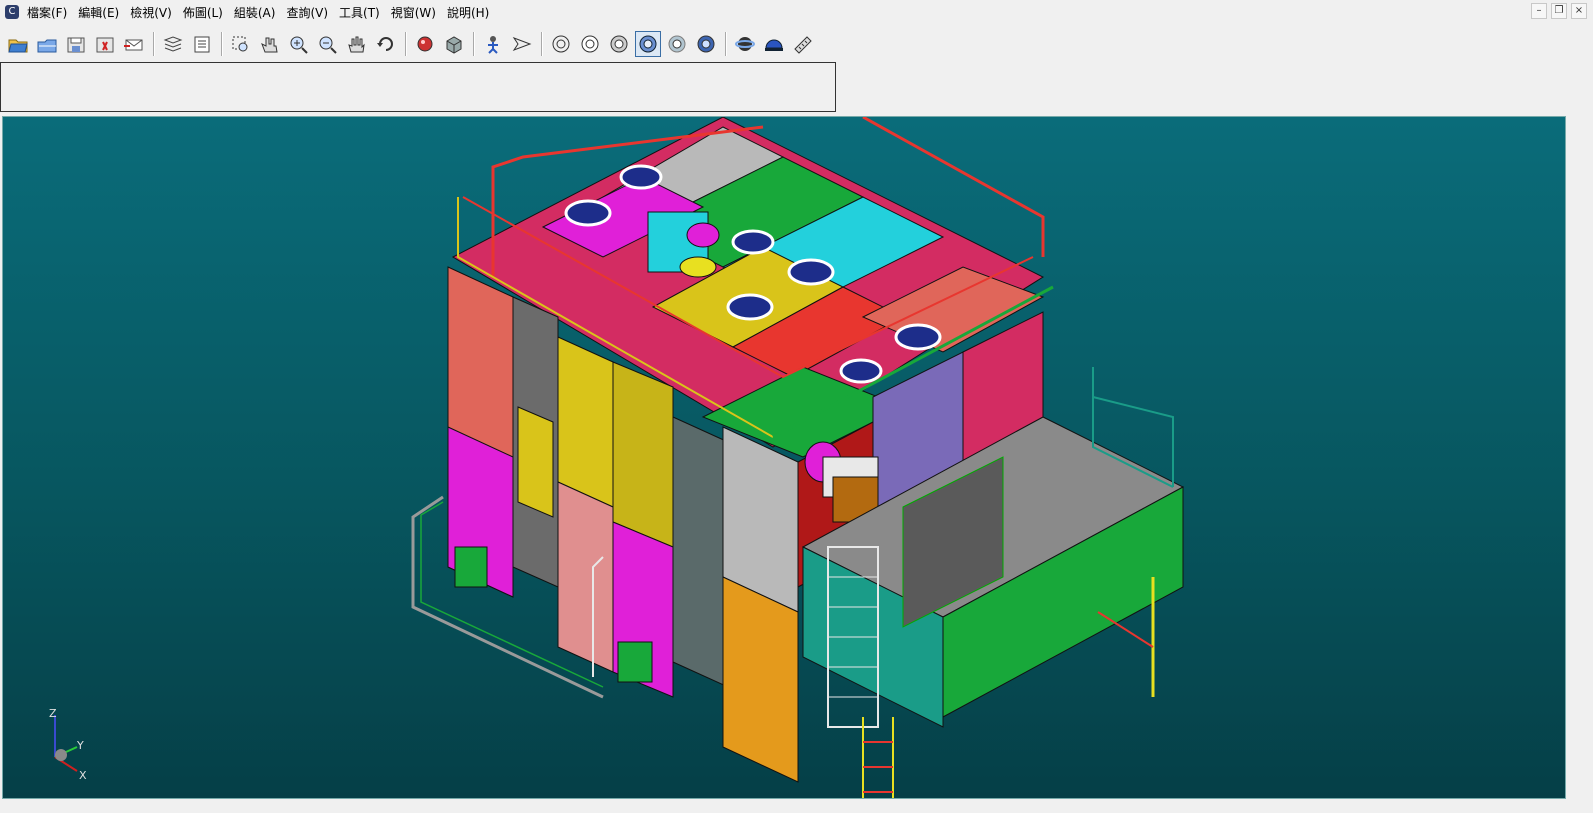 The image size is (1593, 813). What do you see at coordinates (241, 44) in the screenshot?
I see `zoom-window-icon` at bounding box center [241, 44].